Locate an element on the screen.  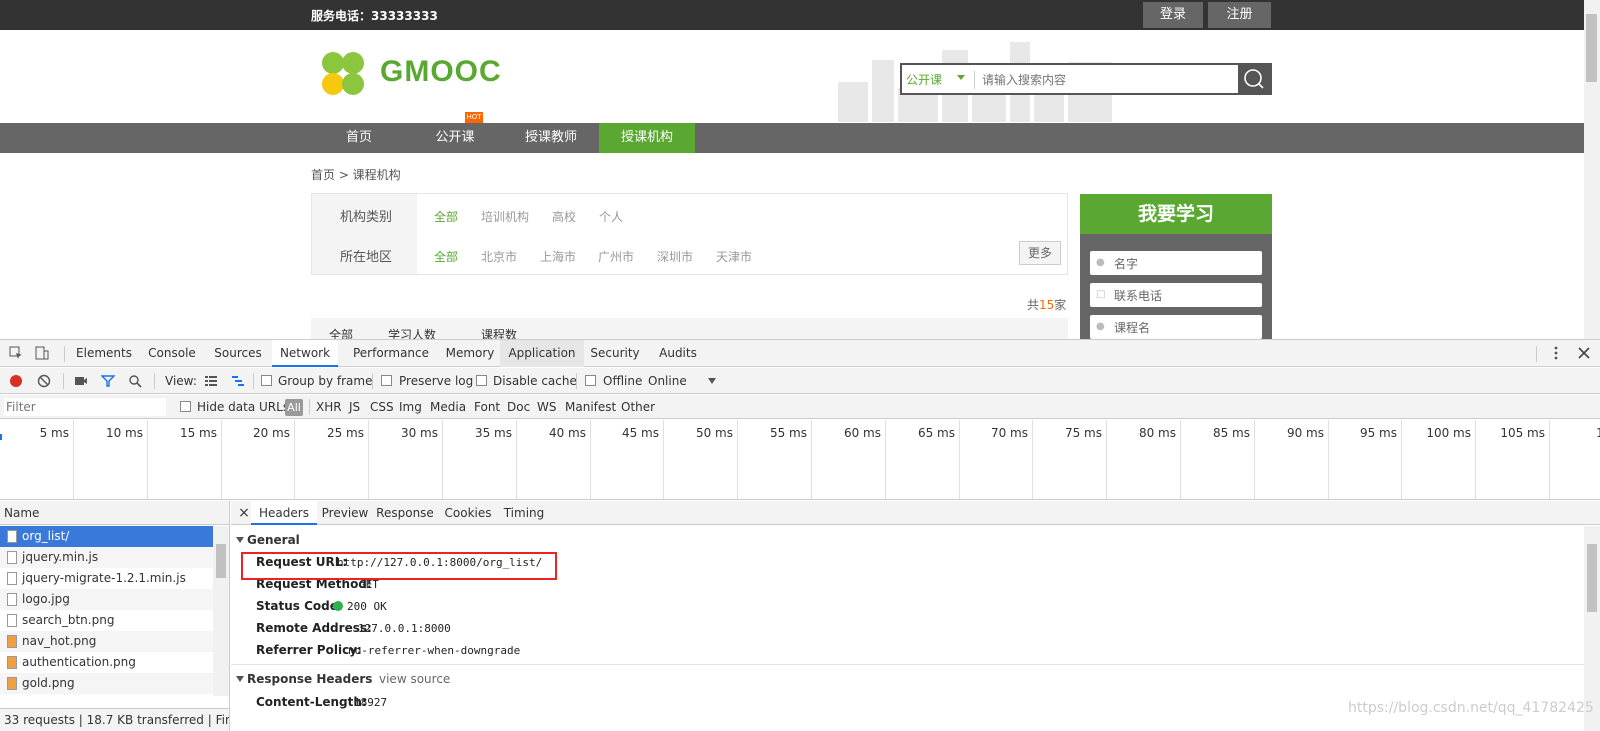
sort-students: 学习人数 is located at coordinates (412, 333).